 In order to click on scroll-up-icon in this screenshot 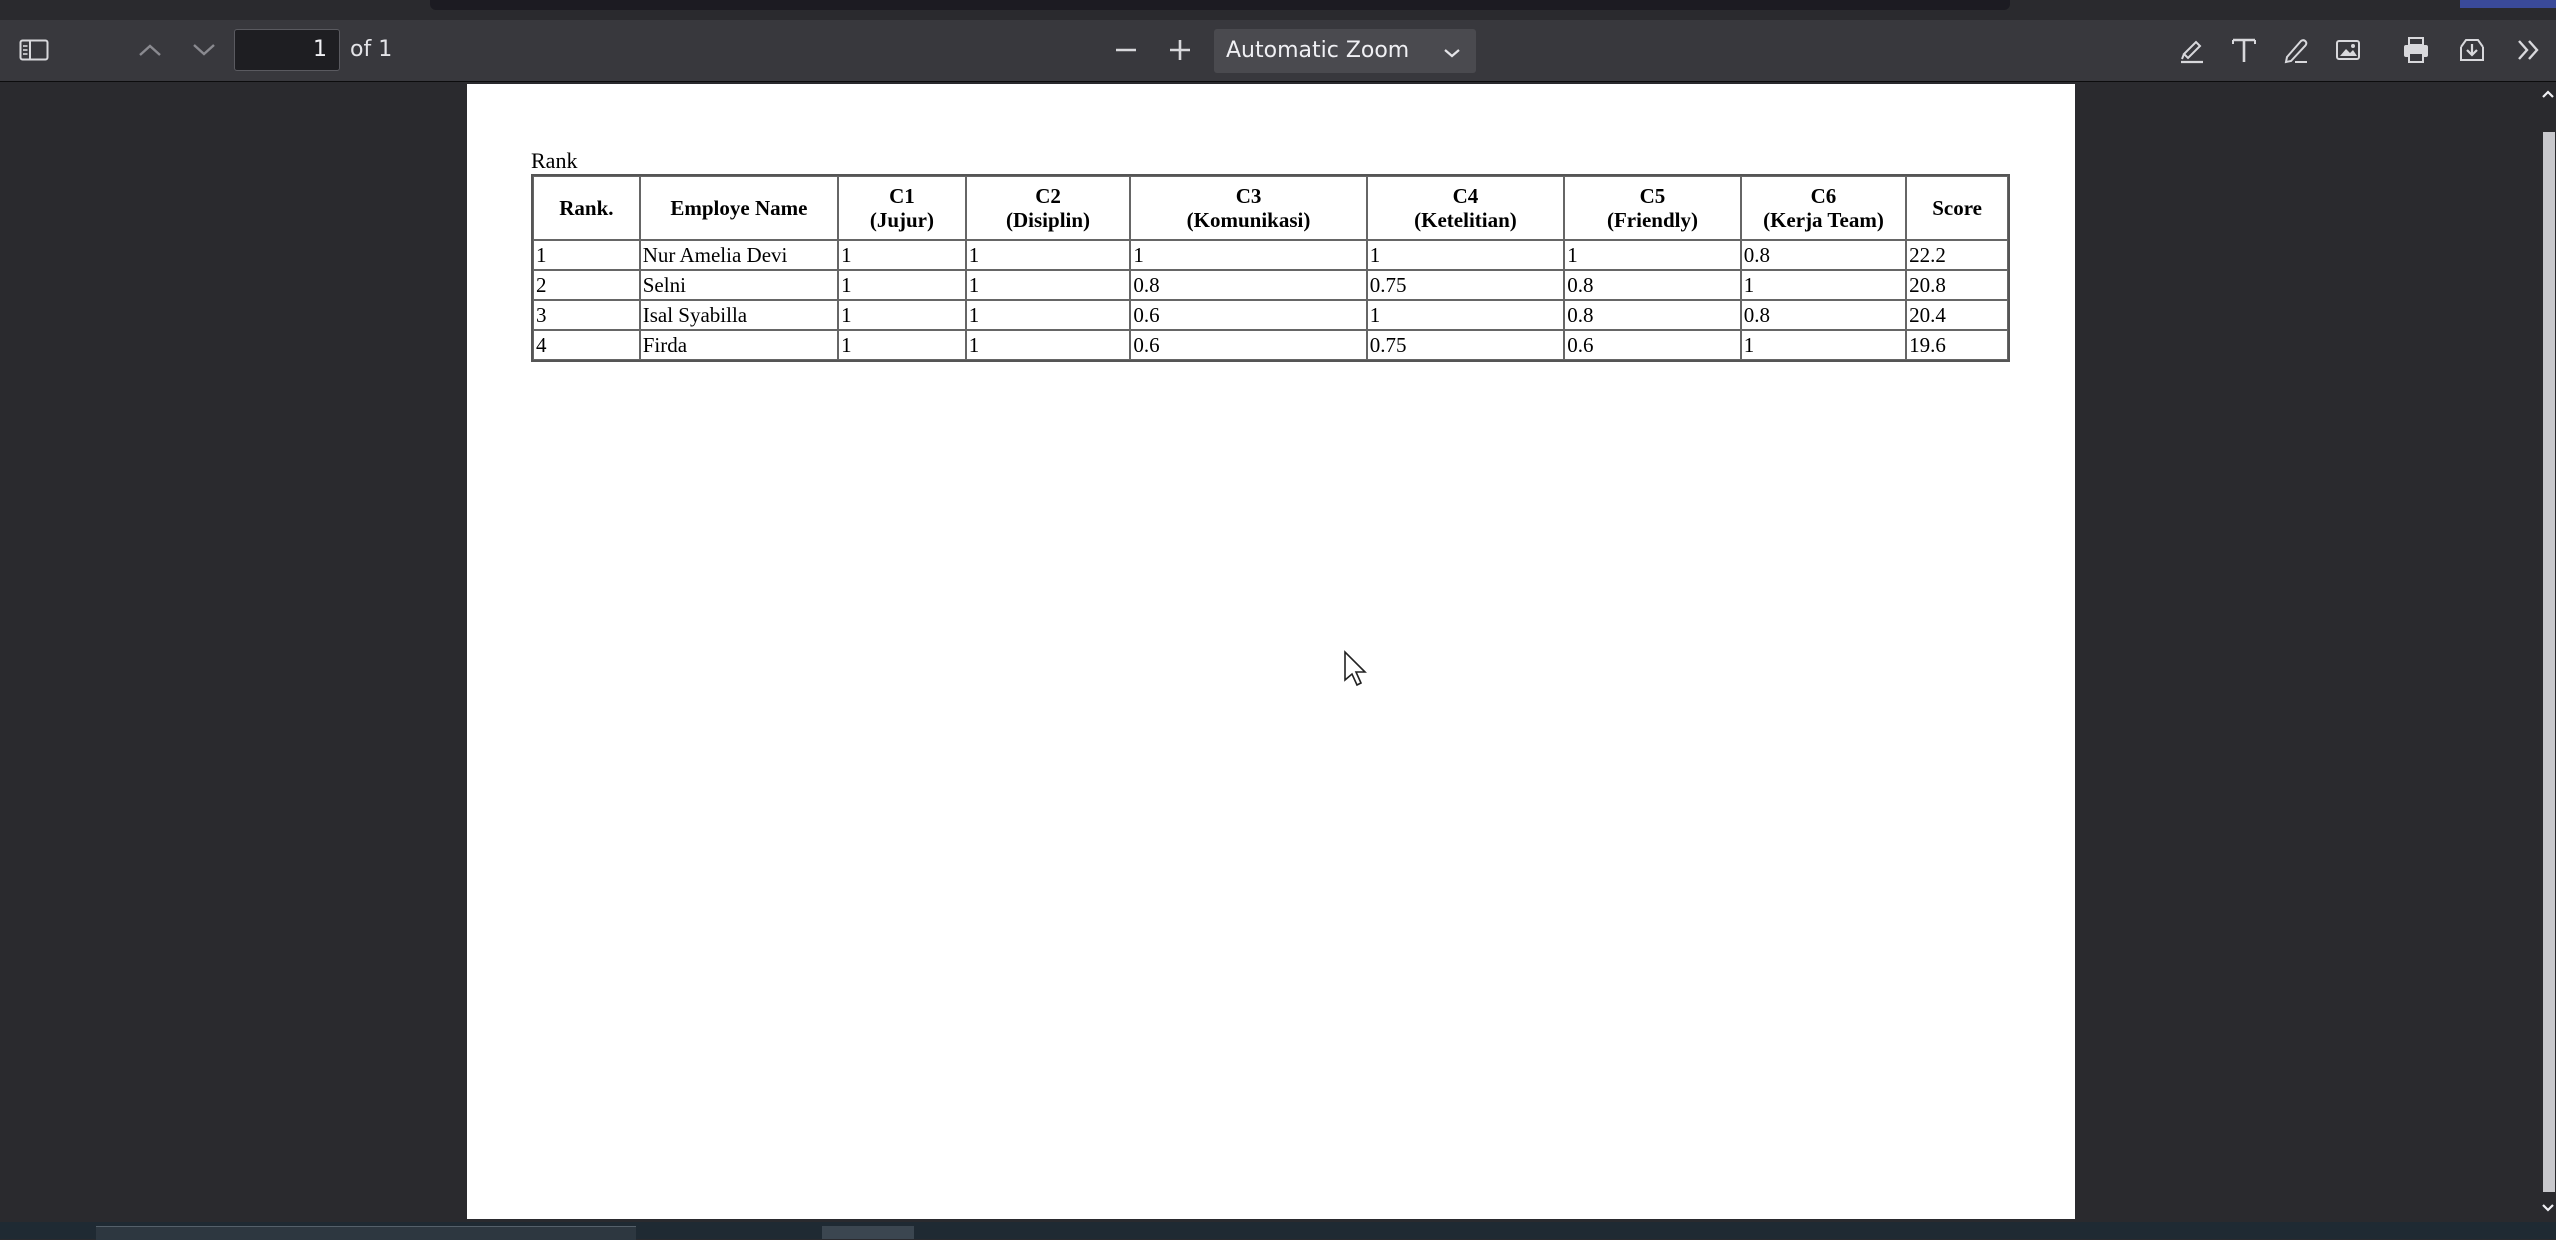, I will do `click(2548, 95)`.